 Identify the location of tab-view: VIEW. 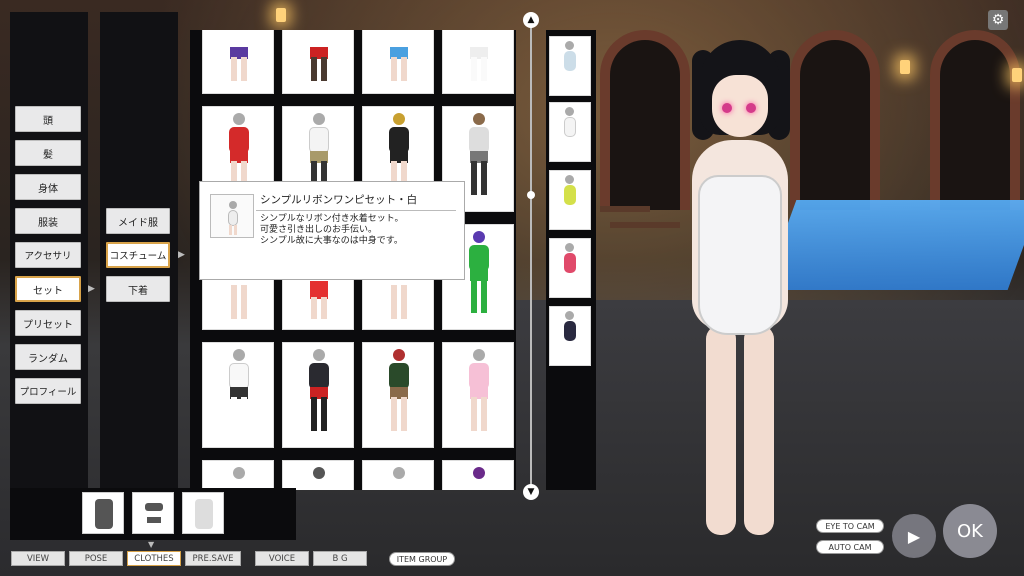
(38, 558).